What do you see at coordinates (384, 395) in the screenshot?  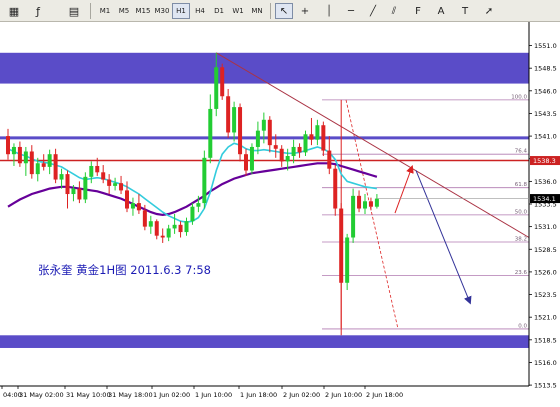 I see `time-tick-label: 2 Jun 18:00` at bounding box center [384, 395].